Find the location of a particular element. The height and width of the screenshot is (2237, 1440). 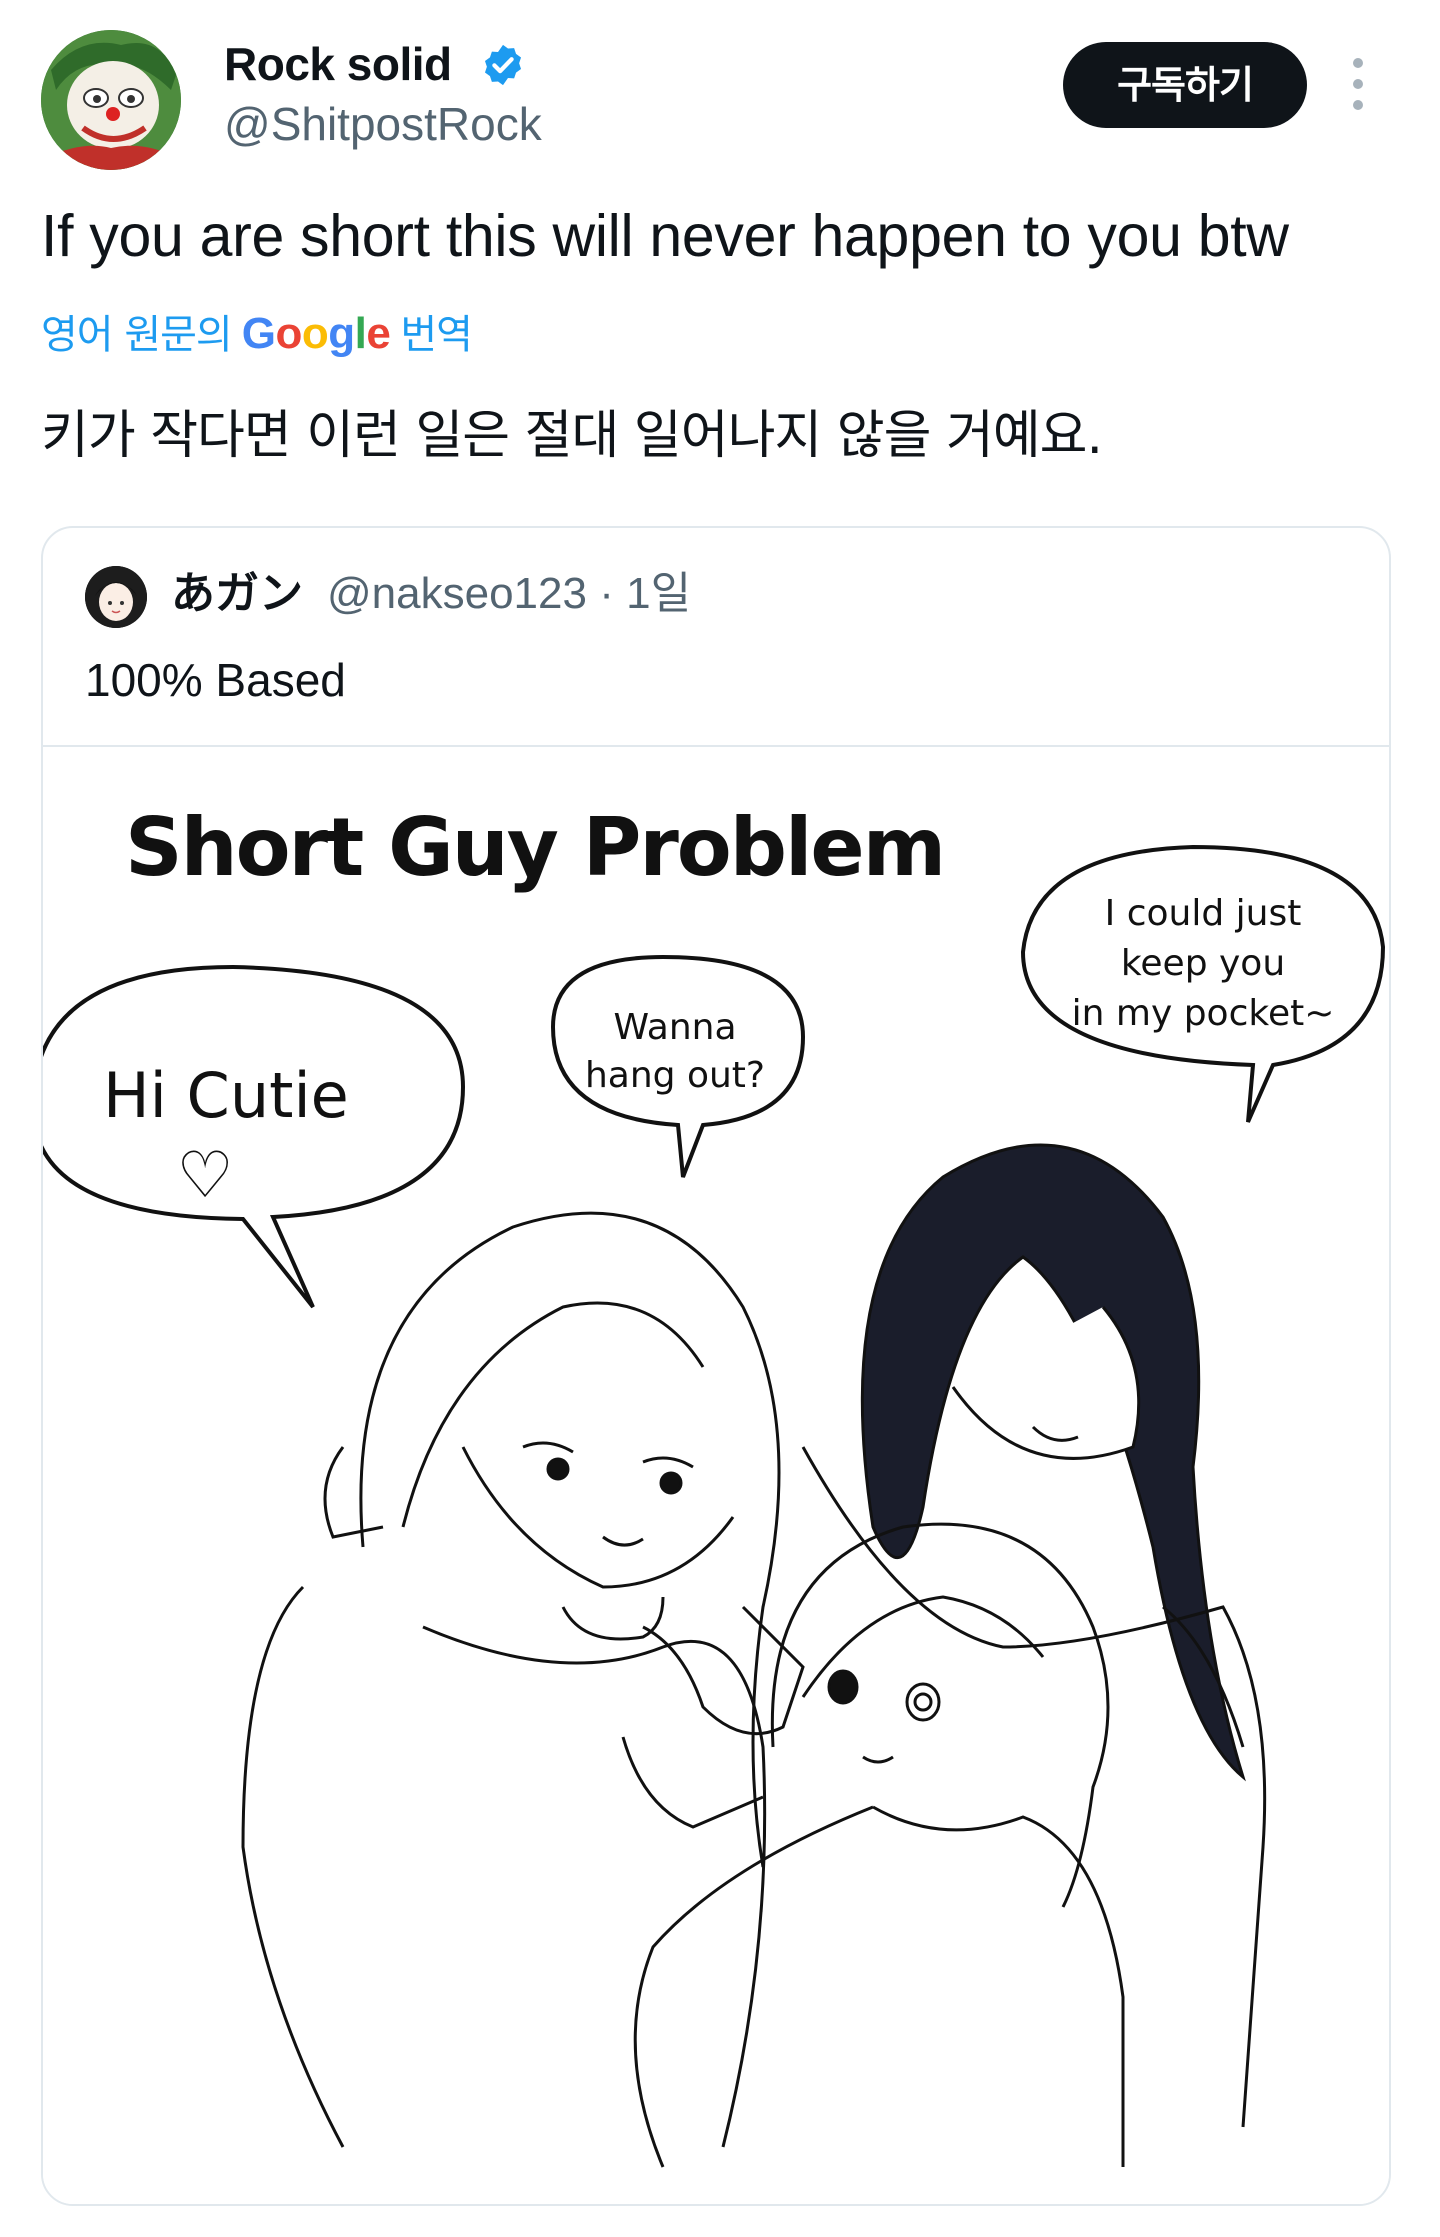

subscribe-button: 구독하기 is located at coordinates (1185, 85).